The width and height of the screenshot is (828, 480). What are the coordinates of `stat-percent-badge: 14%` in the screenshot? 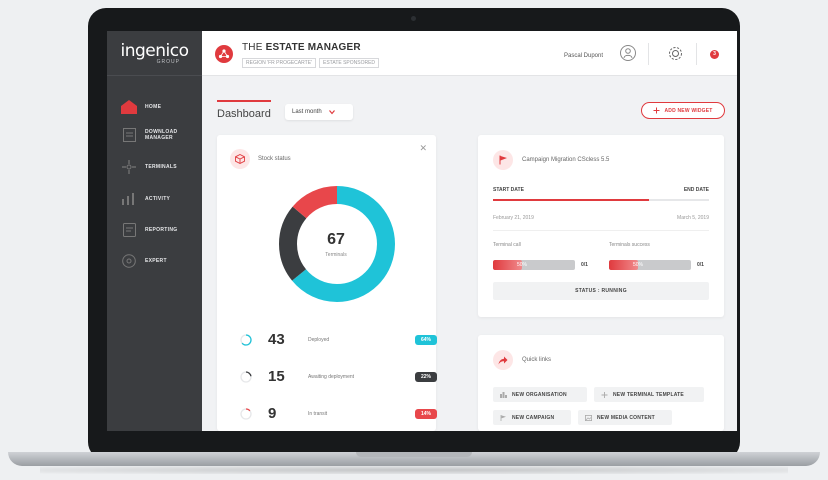 It's located at (426, 414).